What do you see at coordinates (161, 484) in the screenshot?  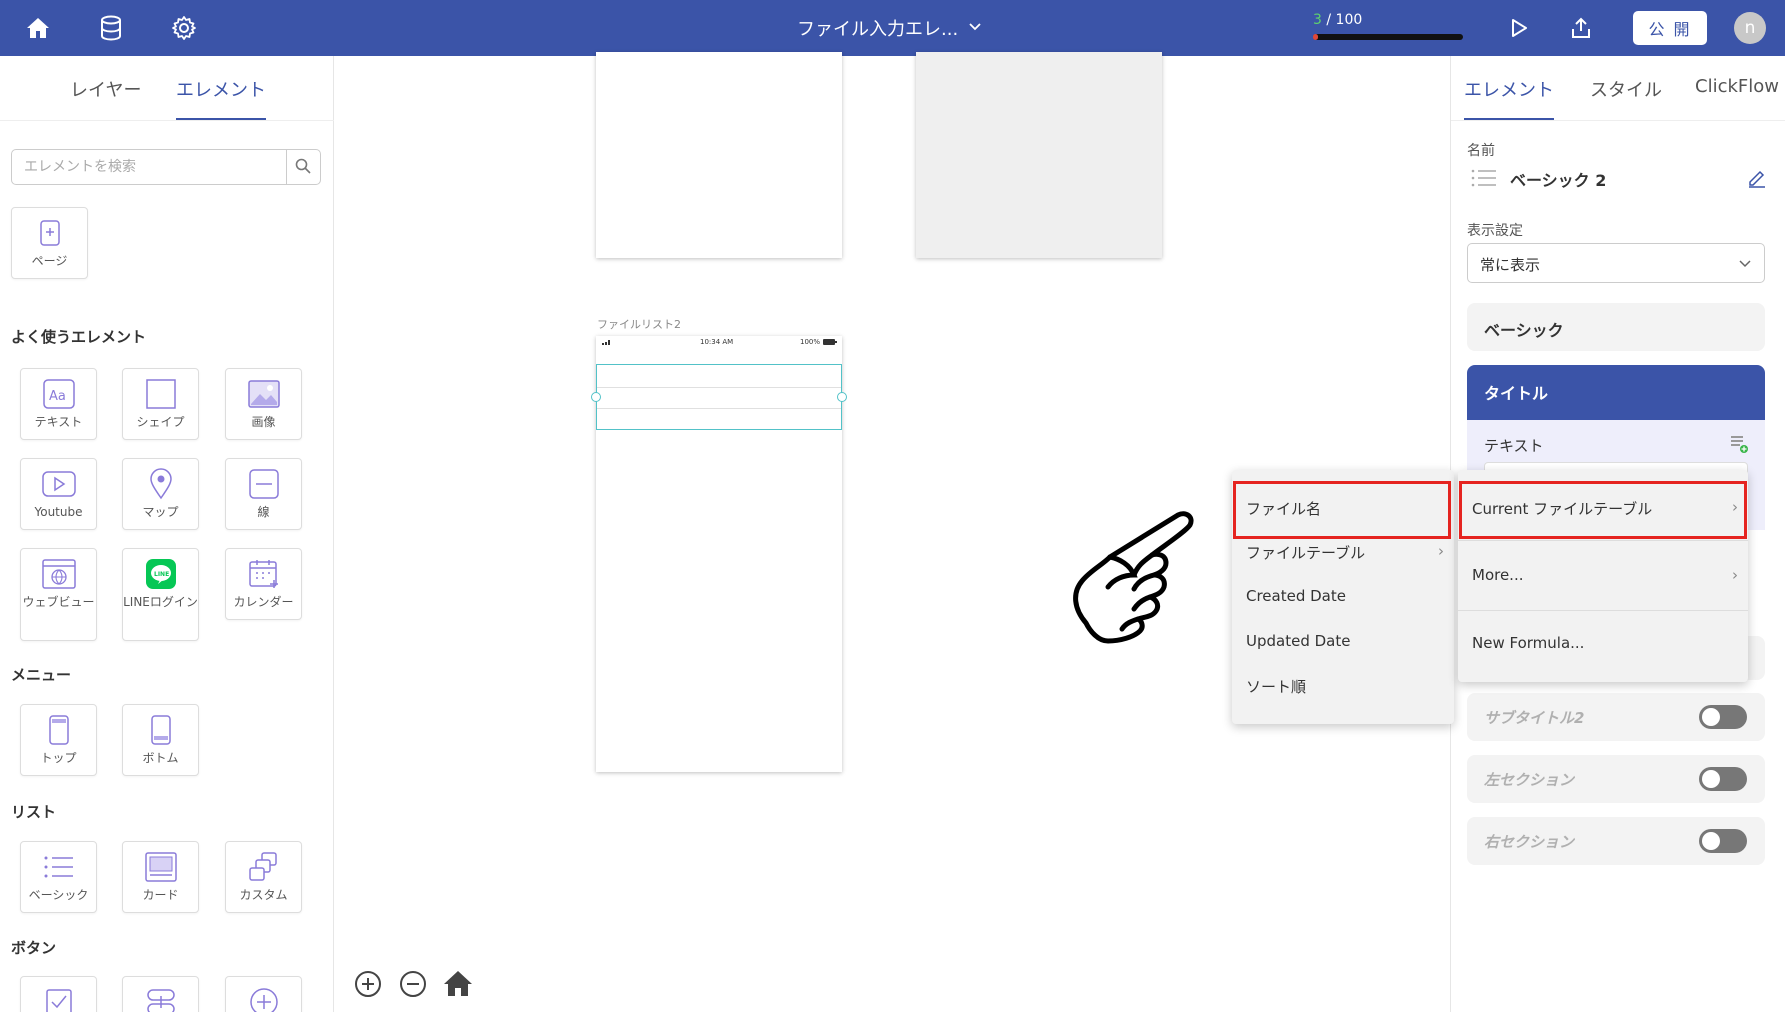 I see `map-pin-icon` at bounding box center [161, 484].